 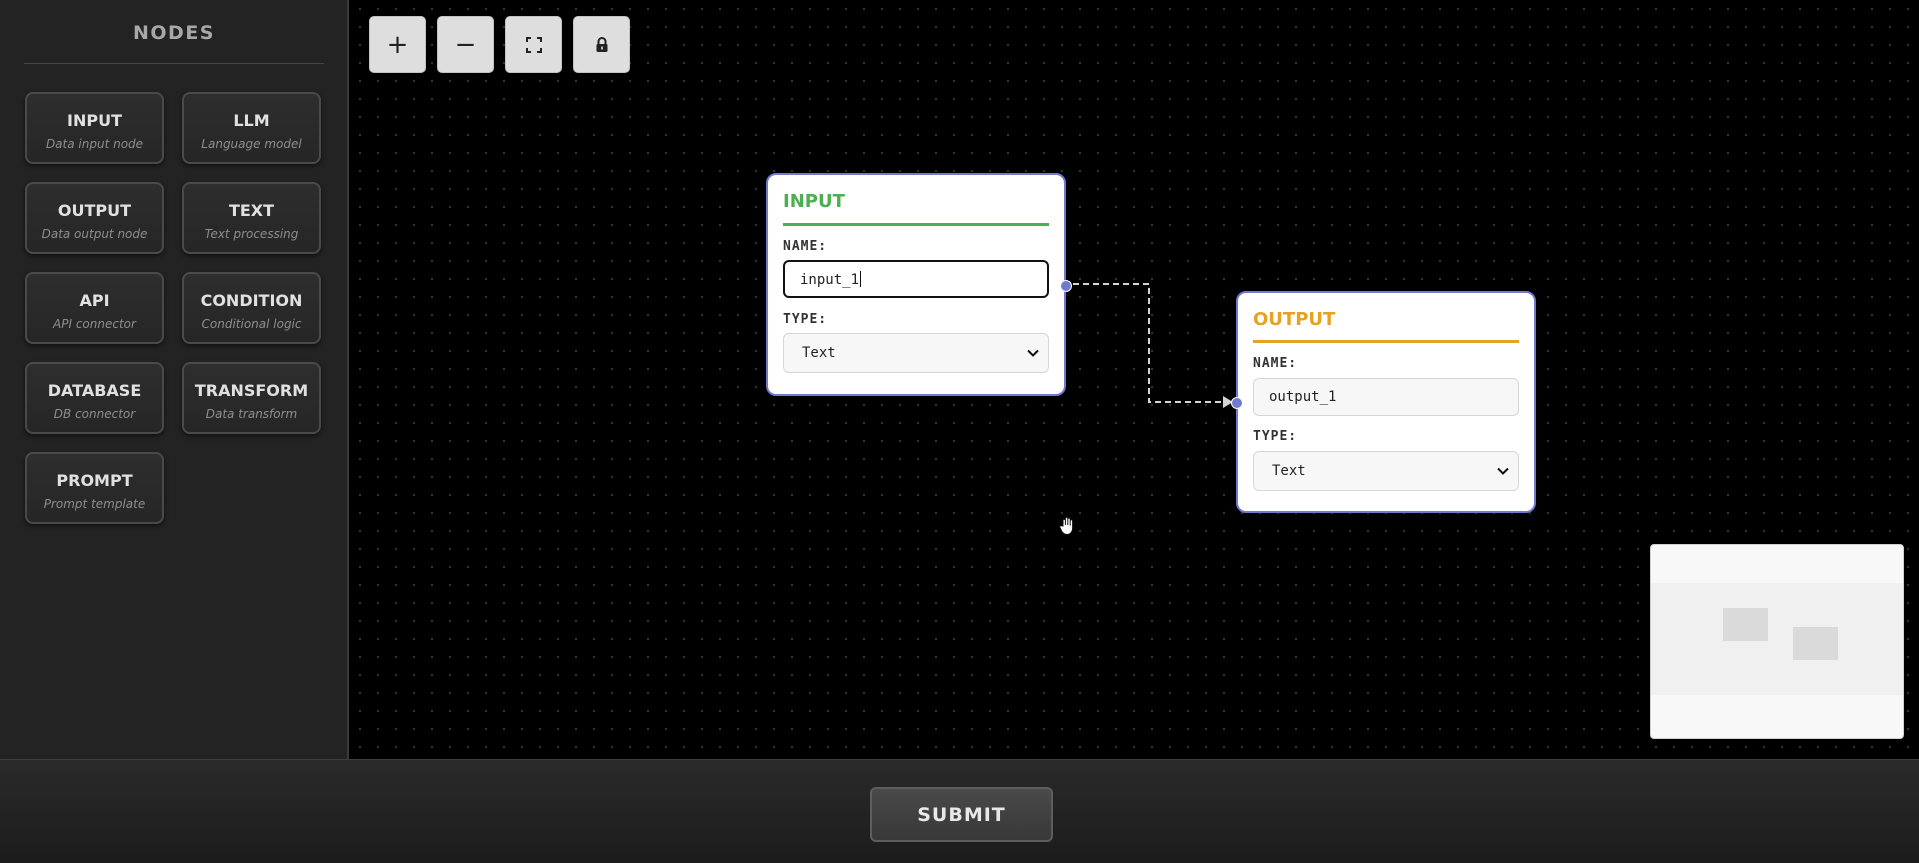 I want to click on minimap-viewport, so click(x=1777, y=639).